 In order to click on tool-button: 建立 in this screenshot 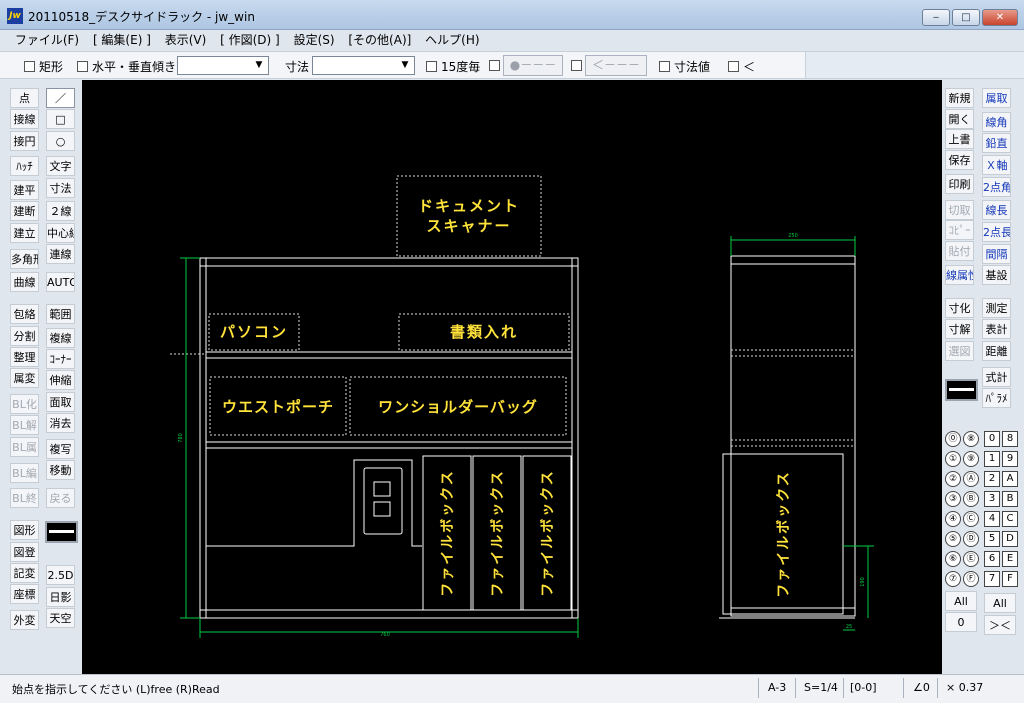, I will do `click(24, 233)`.